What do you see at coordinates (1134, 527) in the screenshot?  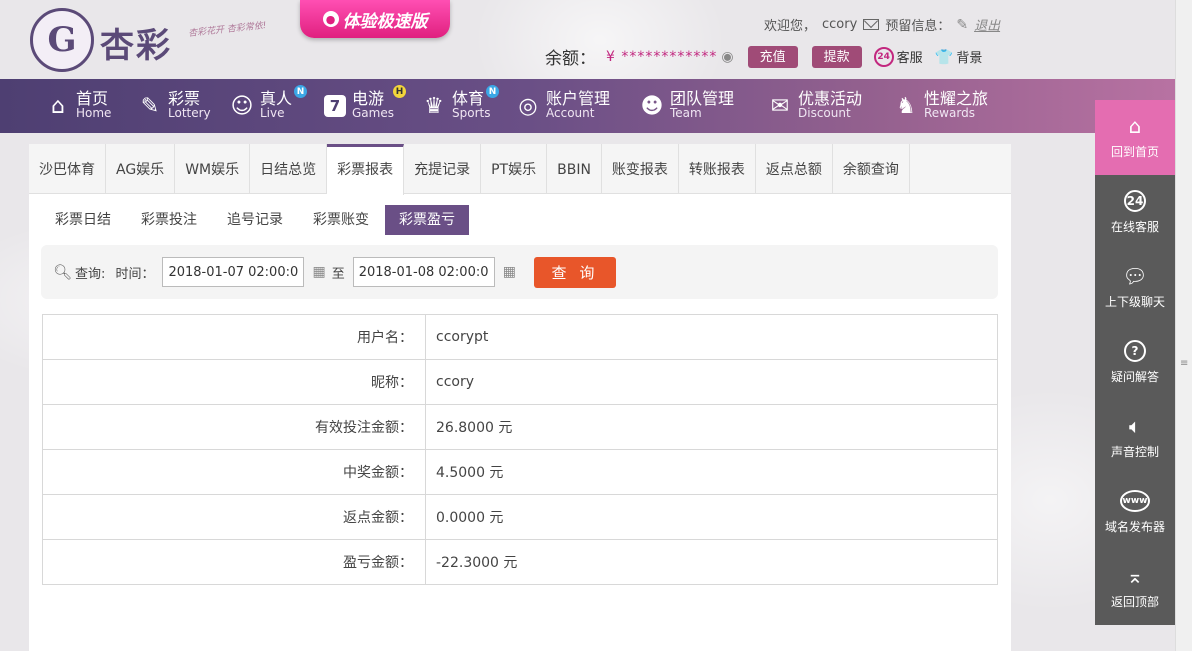 I see `sidebar-label: 域名发布器` at bounding box center [1134, 527].